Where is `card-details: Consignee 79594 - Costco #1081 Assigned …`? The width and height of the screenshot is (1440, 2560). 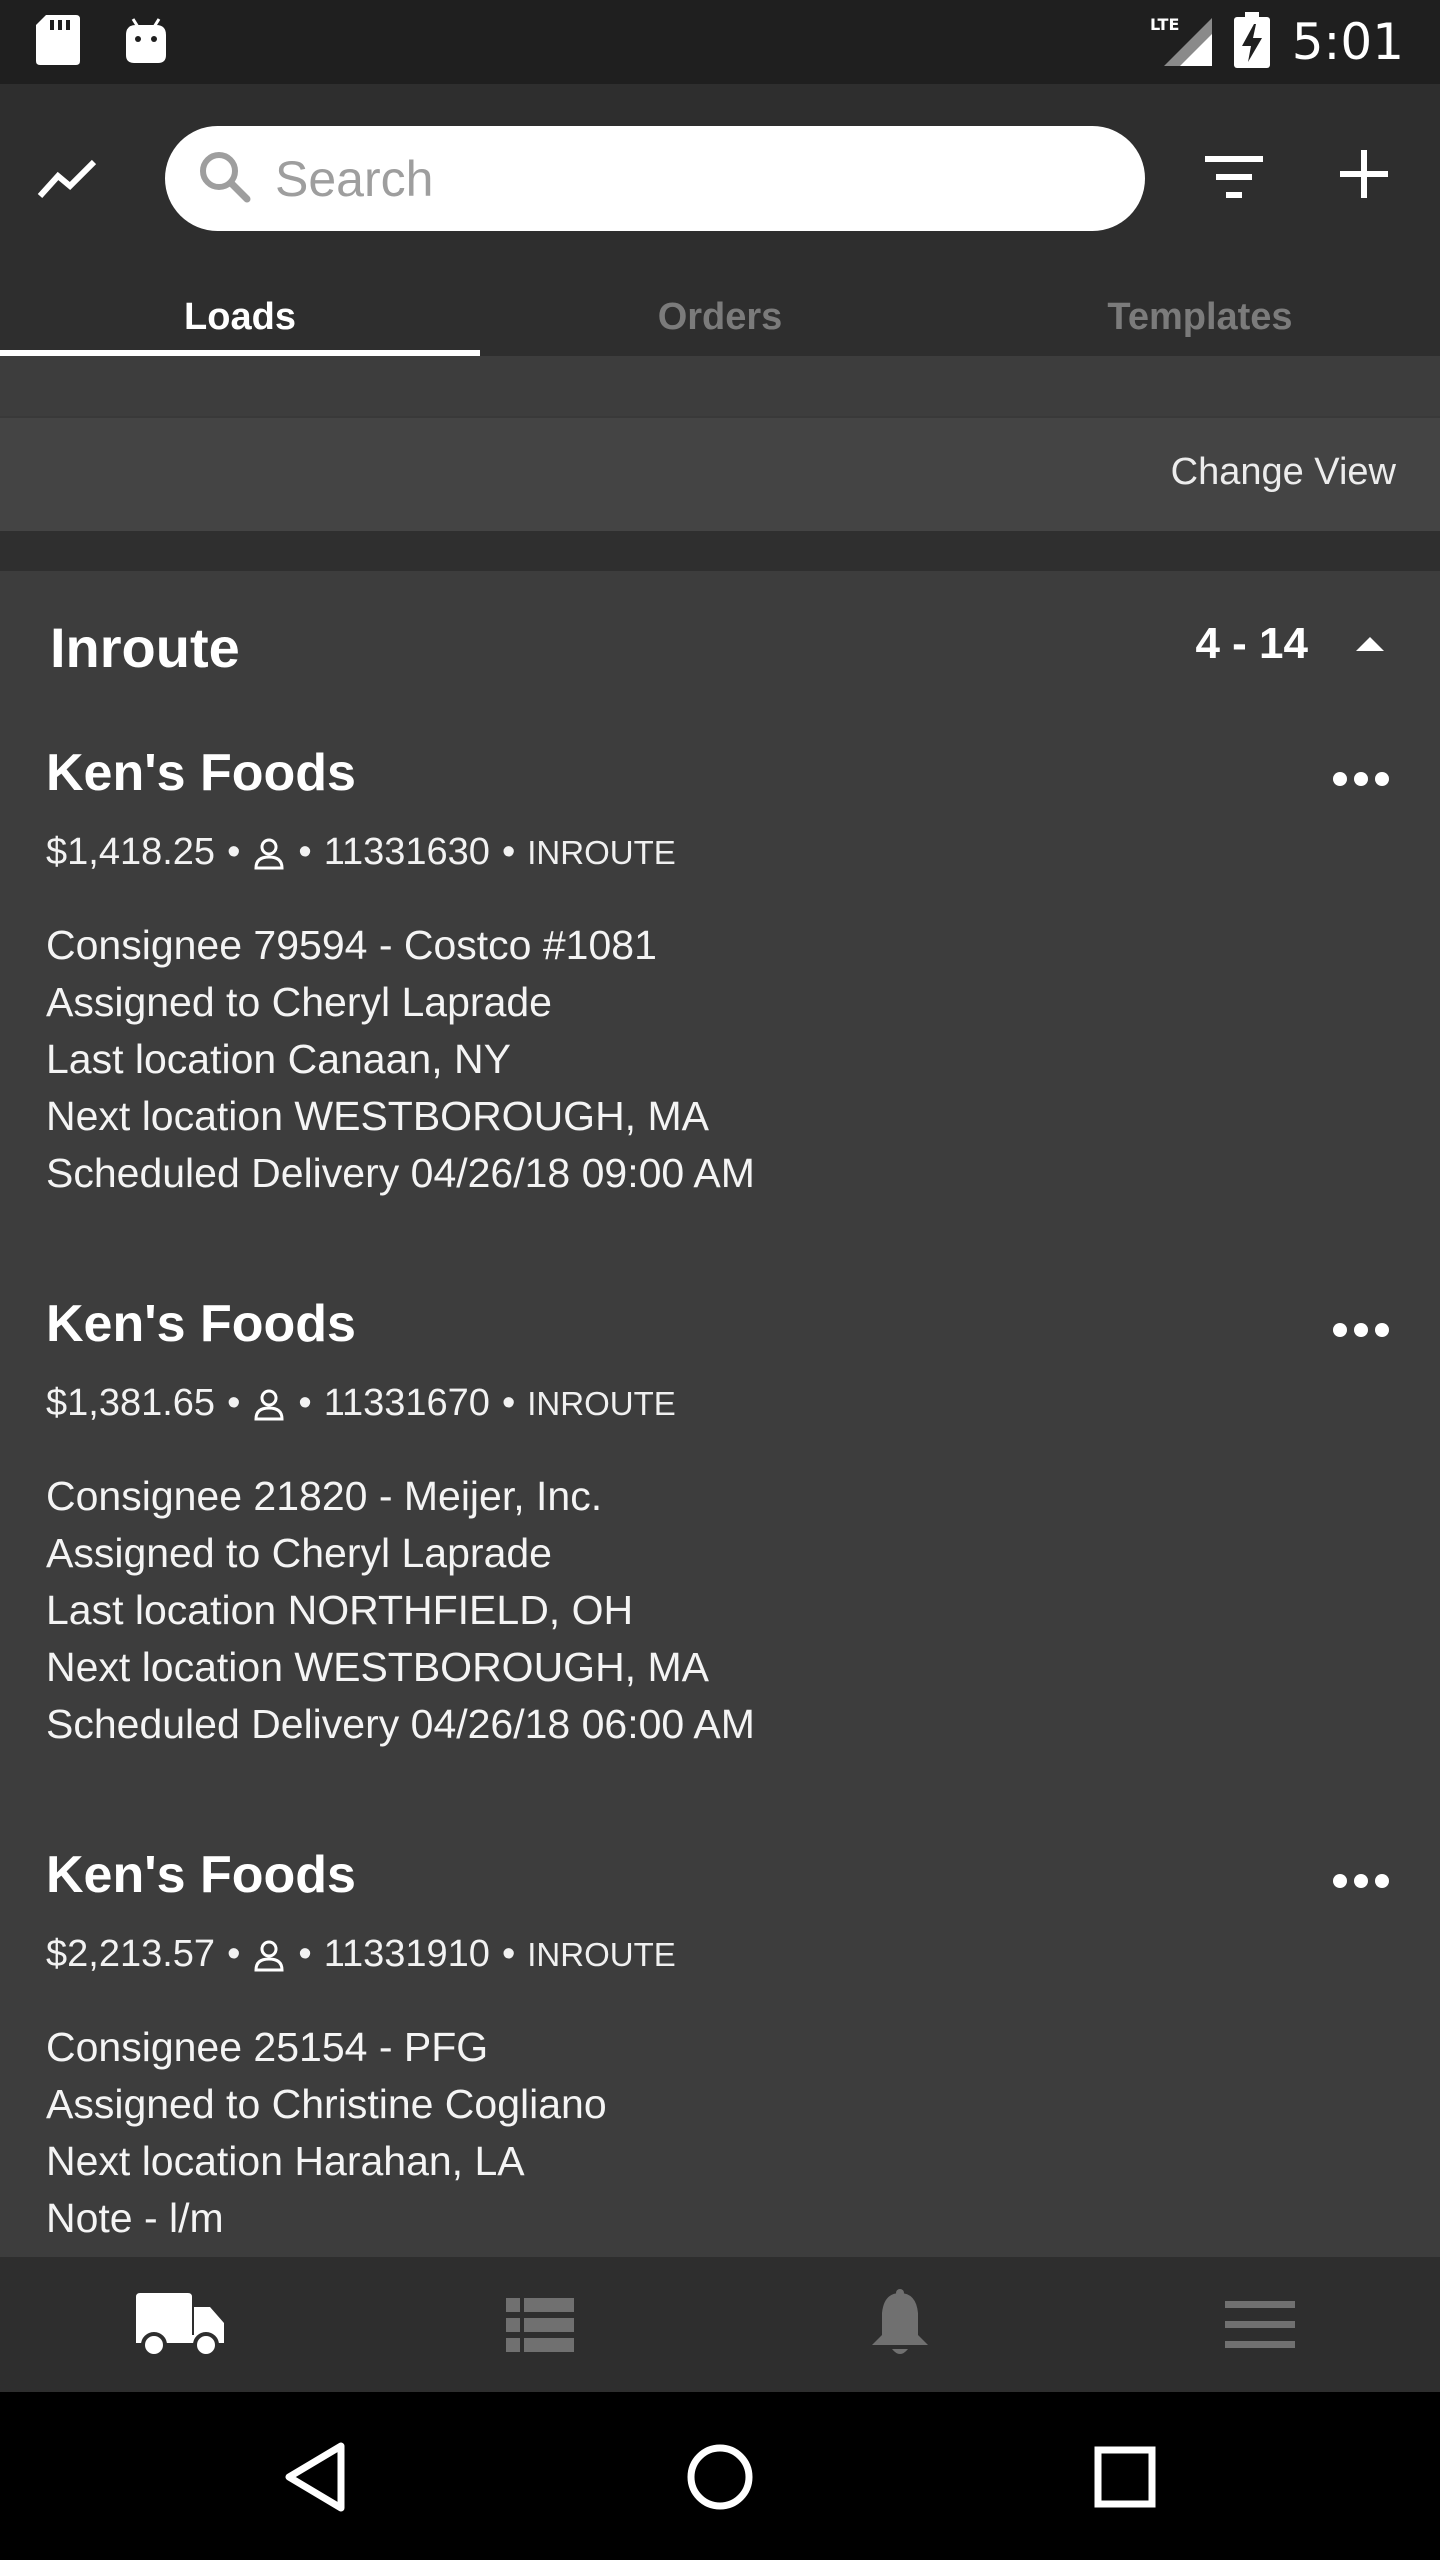
card-details: Consignee 79594 - Costco #1081 Assigned … is located at coordinates (400, 1059).